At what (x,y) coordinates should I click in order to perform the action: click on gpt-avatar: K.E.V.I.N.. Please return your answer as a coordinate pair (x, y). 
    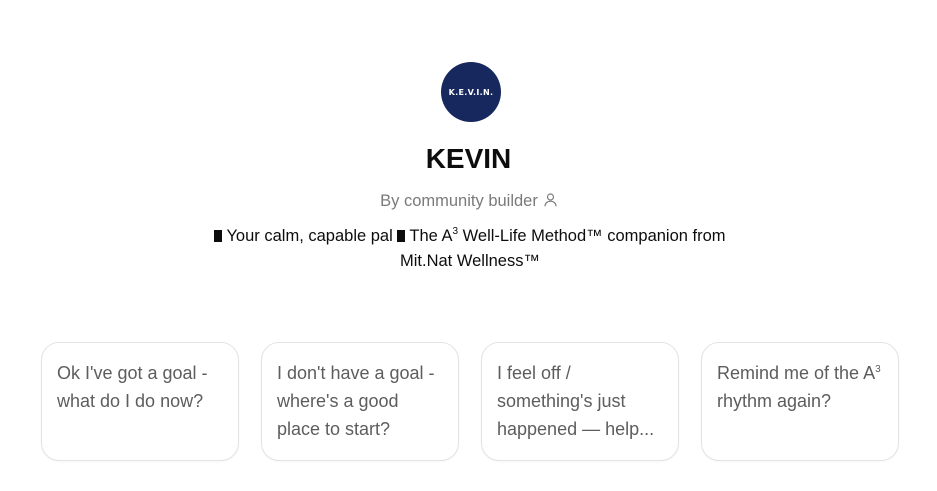
    Looking at the image, I should click on (471, 92).